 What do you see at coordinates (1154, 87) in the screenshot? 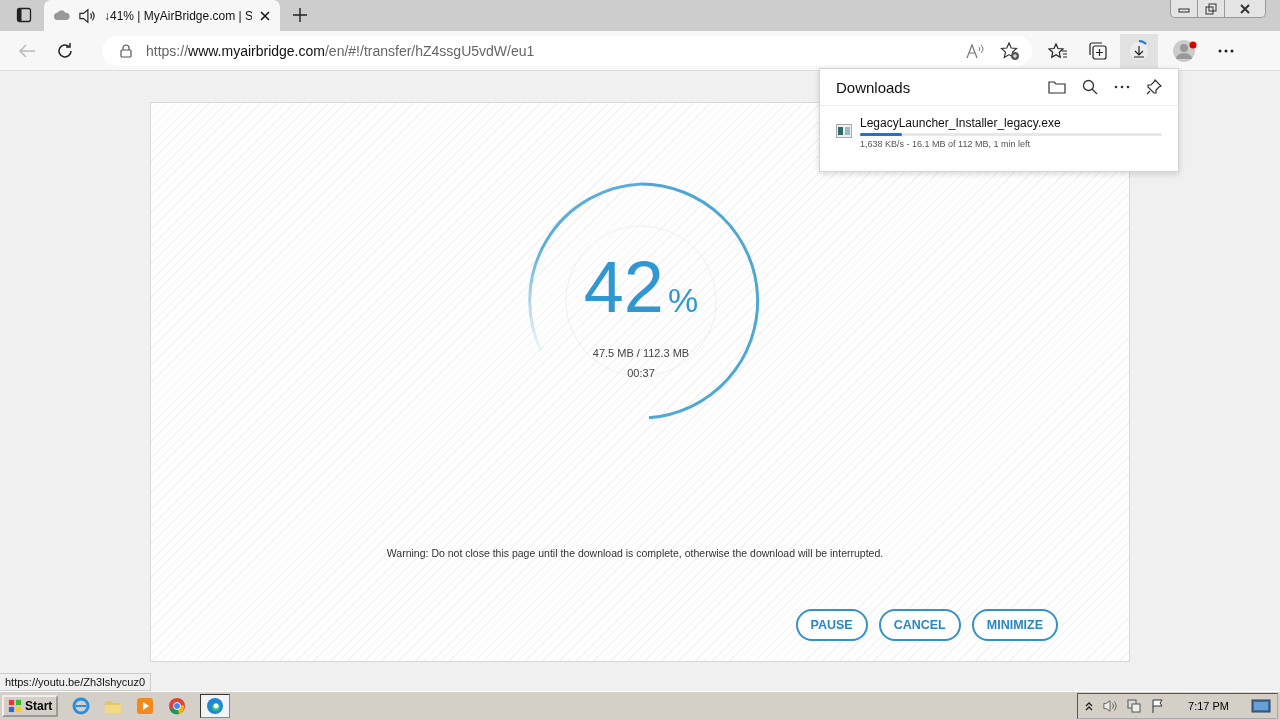
I see `pin-icon` at bounding box center [1154, 87].